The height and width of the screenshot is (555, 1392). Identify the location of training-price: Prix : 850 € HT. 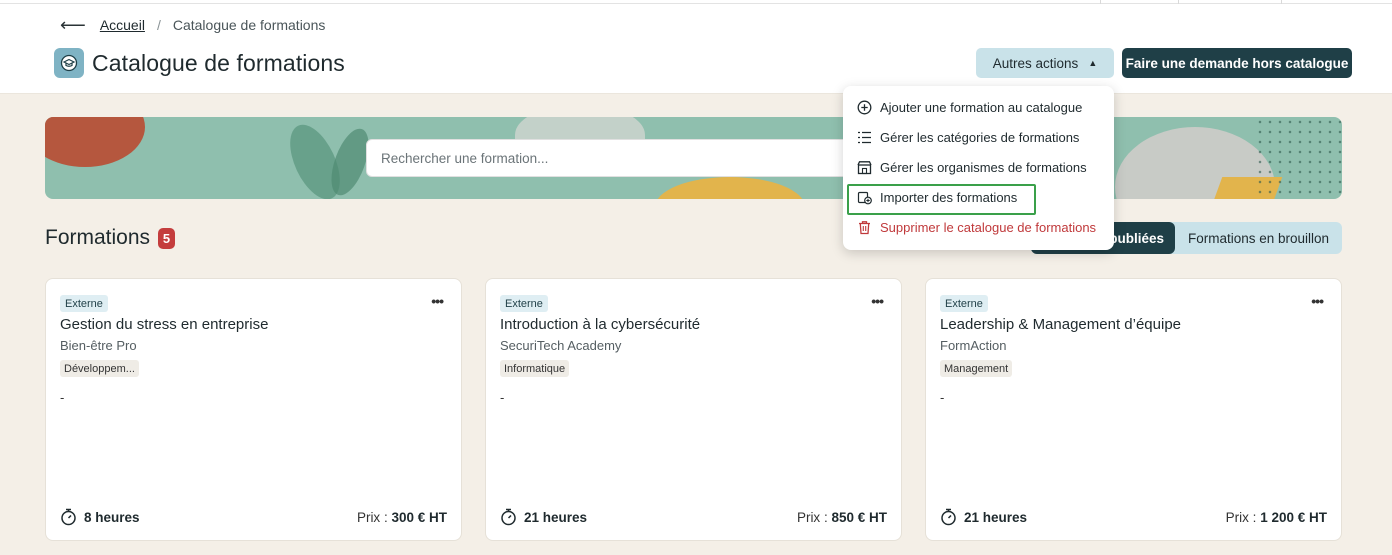
(842, 517).